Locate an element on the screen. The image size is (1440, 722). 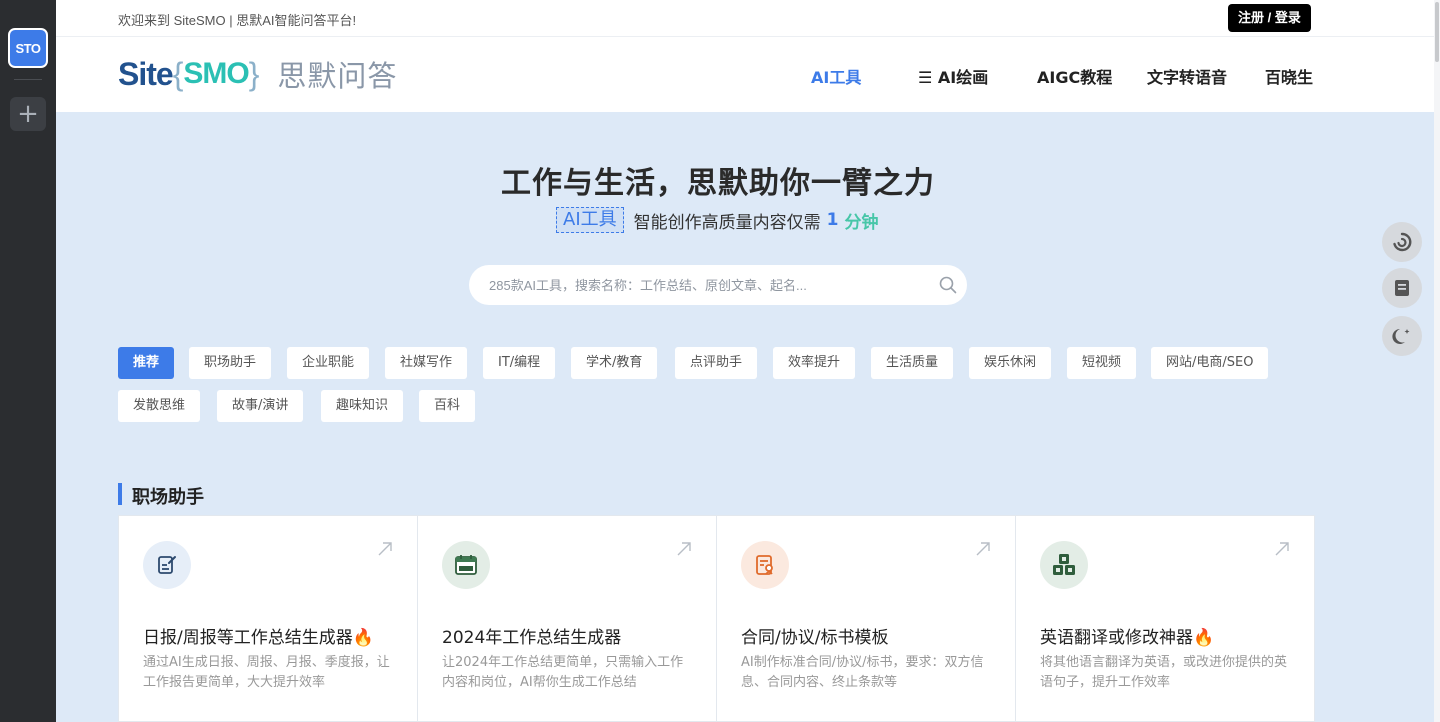
category-enterprise: 企业职能 is located at coordinates (328, 363).